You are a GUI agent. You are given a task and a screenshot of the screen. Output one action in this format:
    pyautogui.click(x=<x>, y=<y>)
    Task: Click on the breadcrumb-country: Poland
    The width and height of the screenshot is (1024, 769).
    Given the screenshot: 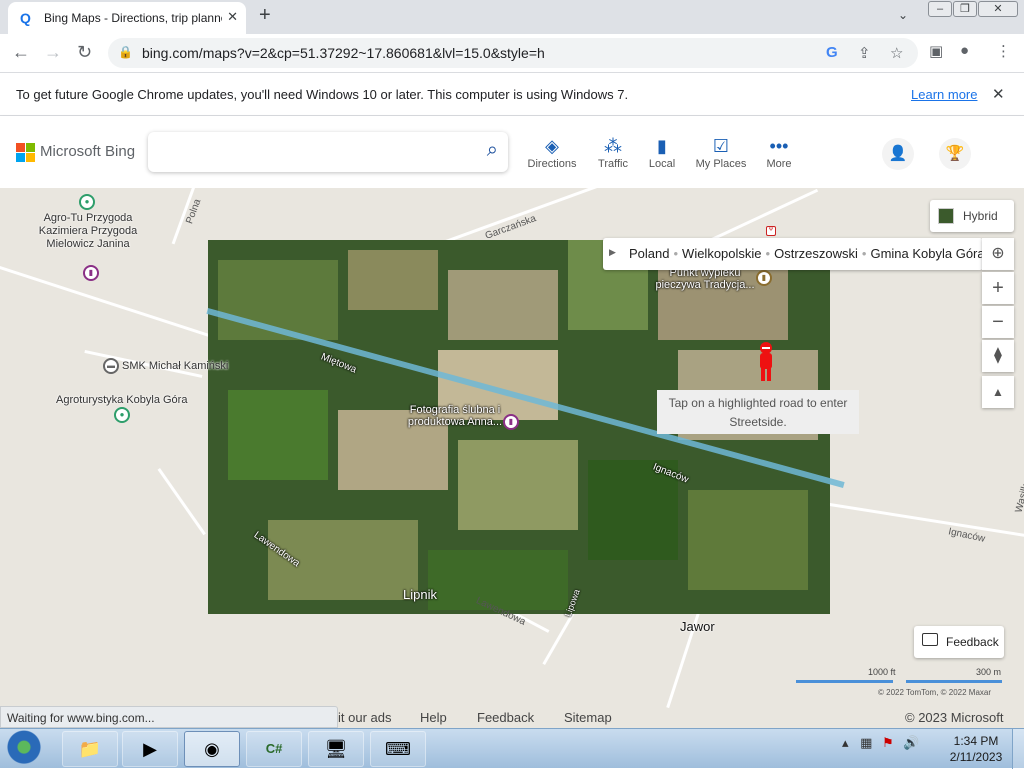 What is the action you would take?
    pyautogui.click(x=649, y=253)
    